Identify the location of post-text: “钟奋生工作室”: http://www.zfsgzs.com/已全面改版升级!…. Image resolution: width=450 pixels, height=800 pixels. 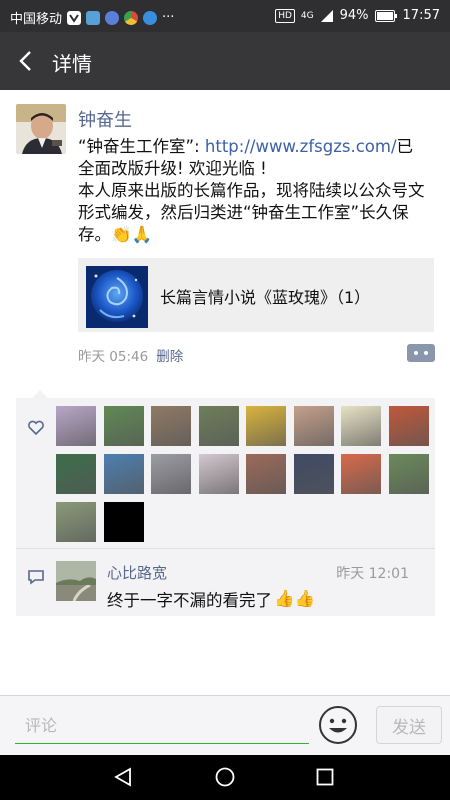
(253, 191).